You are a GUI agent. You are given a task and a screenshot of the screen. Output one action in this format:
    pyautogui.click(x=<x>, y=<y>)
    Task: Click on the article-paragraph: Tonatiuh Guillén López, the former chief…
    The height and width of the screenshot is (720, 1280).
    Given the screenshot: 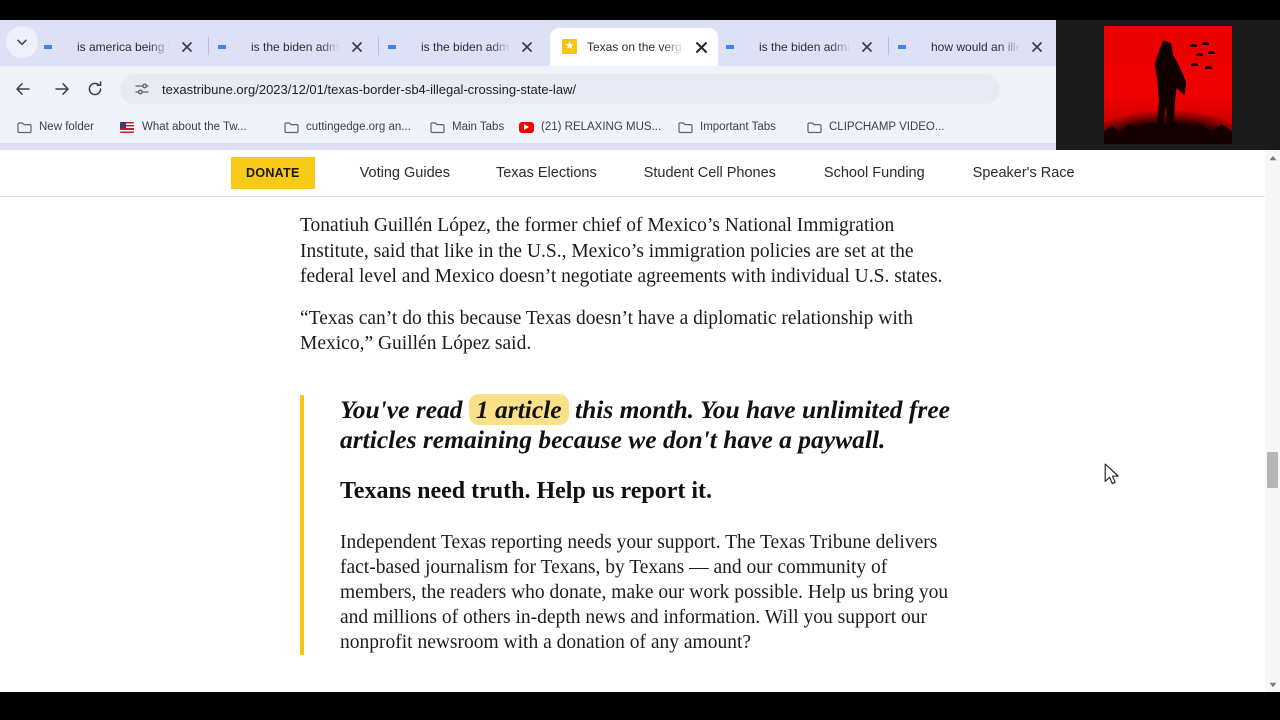 What is the action you would take?
    pyautogui.click(x=621, y=251)
    